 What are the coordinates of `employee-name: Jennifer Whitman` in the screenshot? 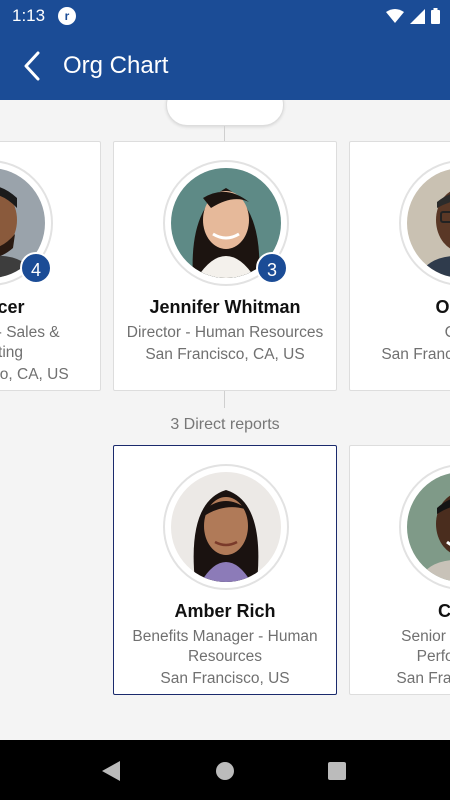 It's located at (225, 307).